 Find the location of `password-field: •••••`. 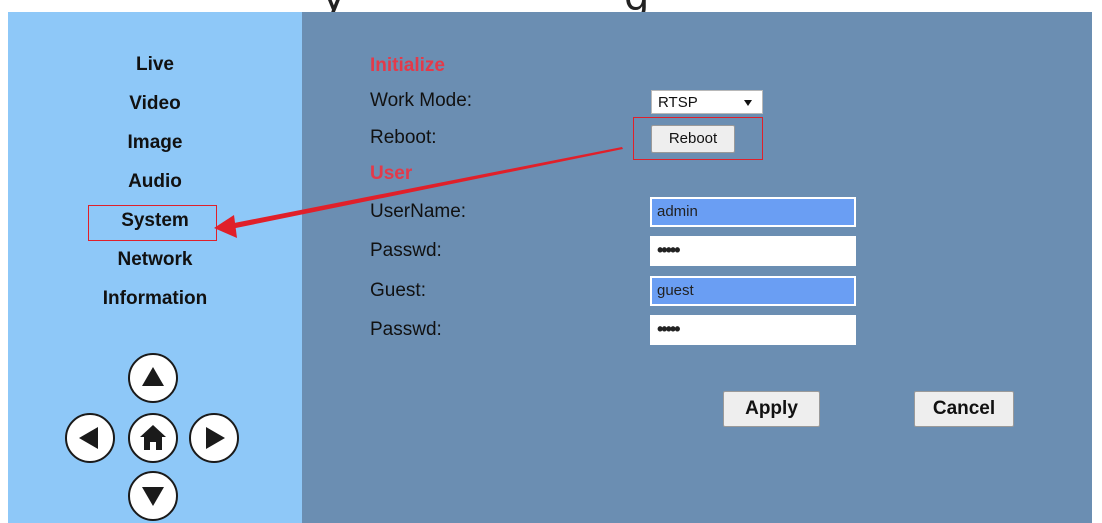

password-field: ••••• is located at coordinates (753, 251).